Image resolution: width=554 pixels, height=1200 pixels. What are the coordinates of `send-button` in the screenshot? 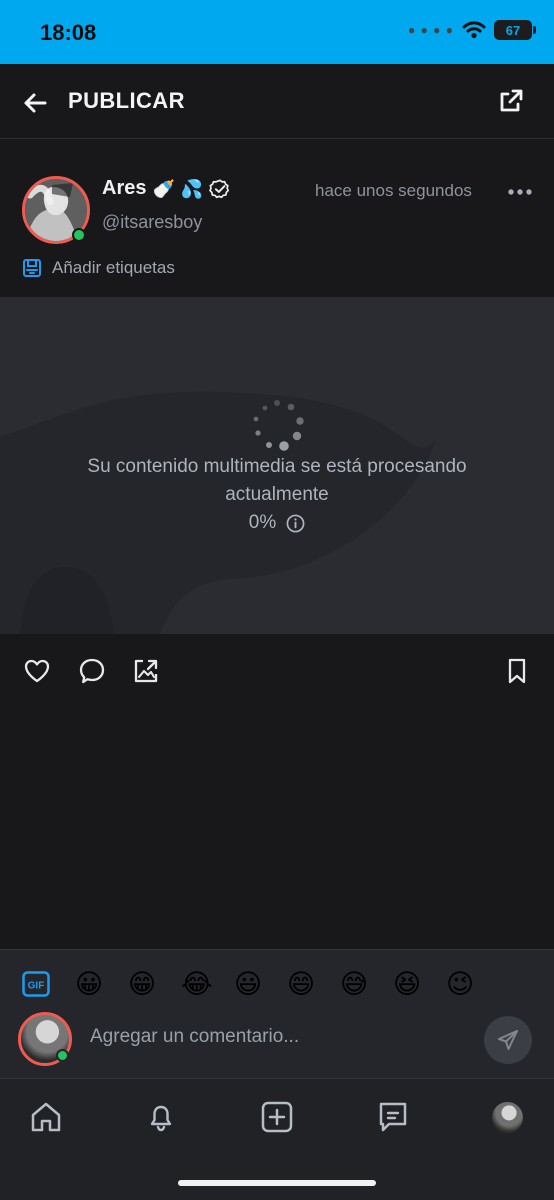 It's located at (508, 1040).